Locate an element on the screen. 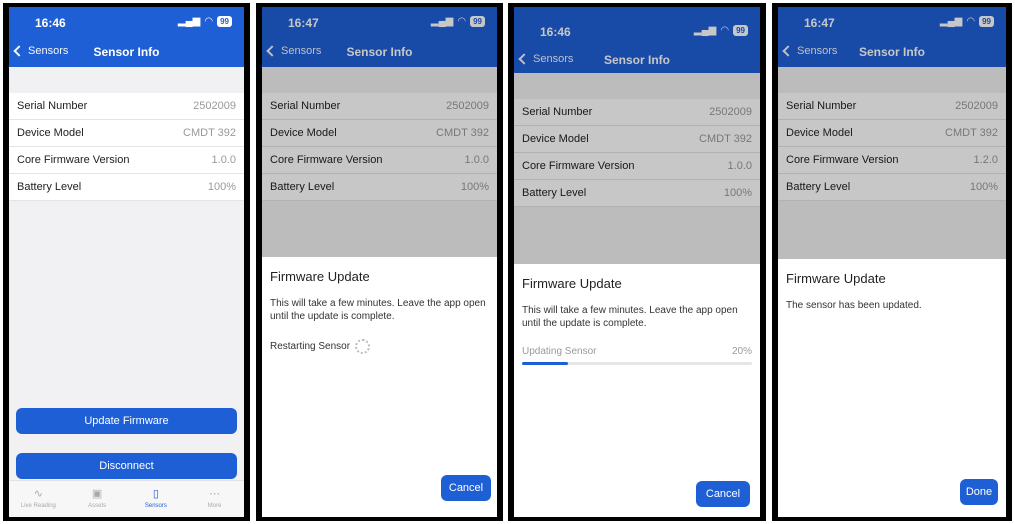 The width and height of the screenshot is (1015, 524). progress-percent: 20% is located at coordinates (741, 351).